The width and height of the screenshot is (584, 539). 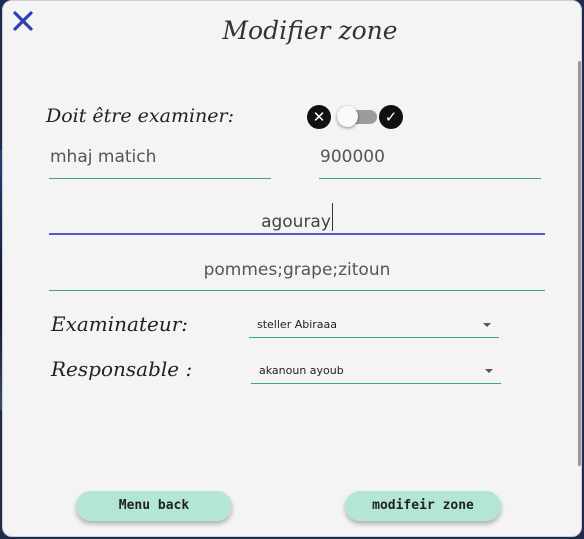 What do you see at coordinates (579, 263) in the screenshot?
I see `scrollbar` at bounding box center [579, 263].